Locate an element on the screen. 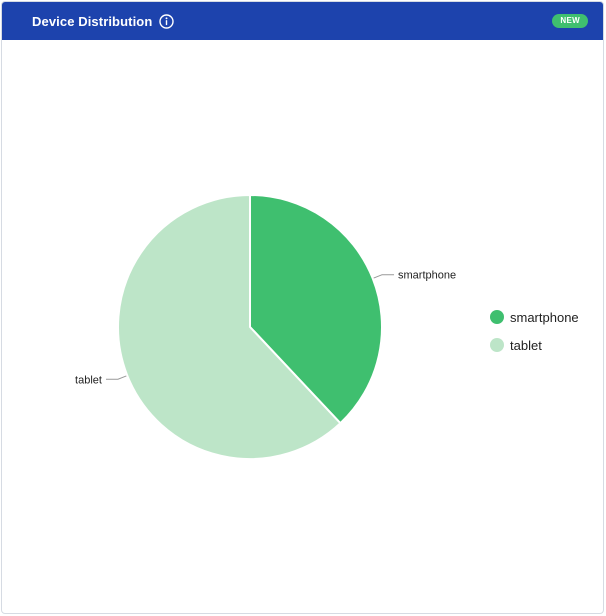  new-badge: NEW is located at coordinates (570, 21).